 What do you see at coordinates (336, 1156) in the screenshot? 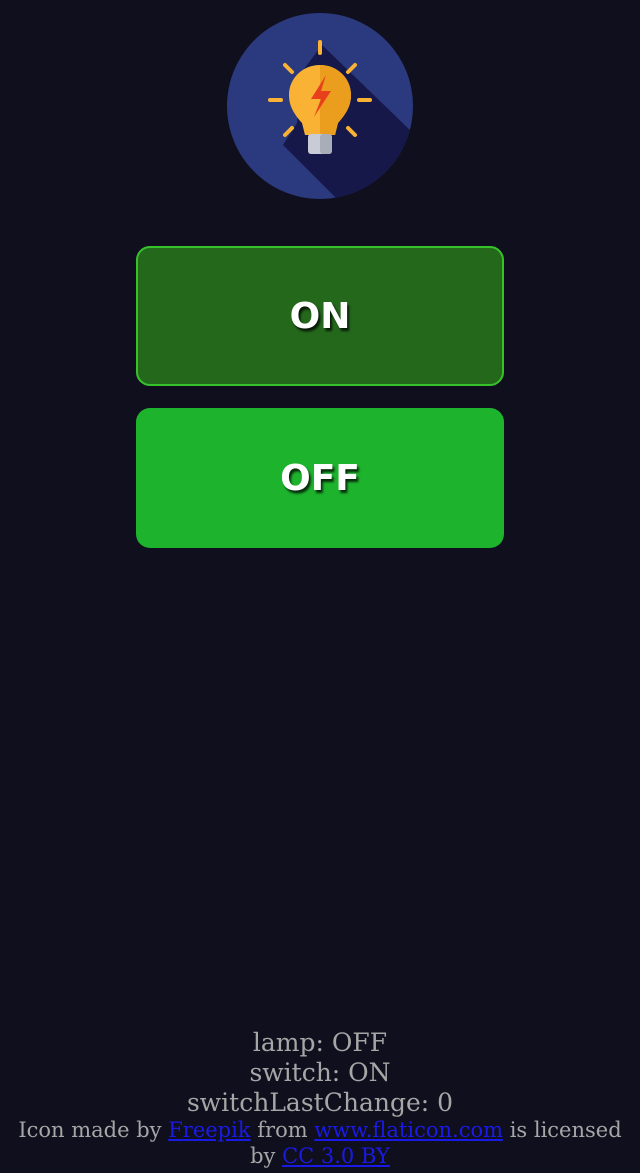
I see `license-link: CC 3.0 BY` at bounding box center [336, 1156].